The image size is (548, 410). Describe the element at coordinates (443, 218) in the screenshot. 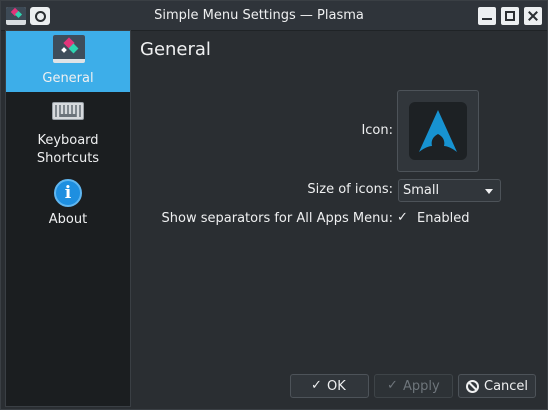

I see `separators-checkbox-label: Enabled` at that location.